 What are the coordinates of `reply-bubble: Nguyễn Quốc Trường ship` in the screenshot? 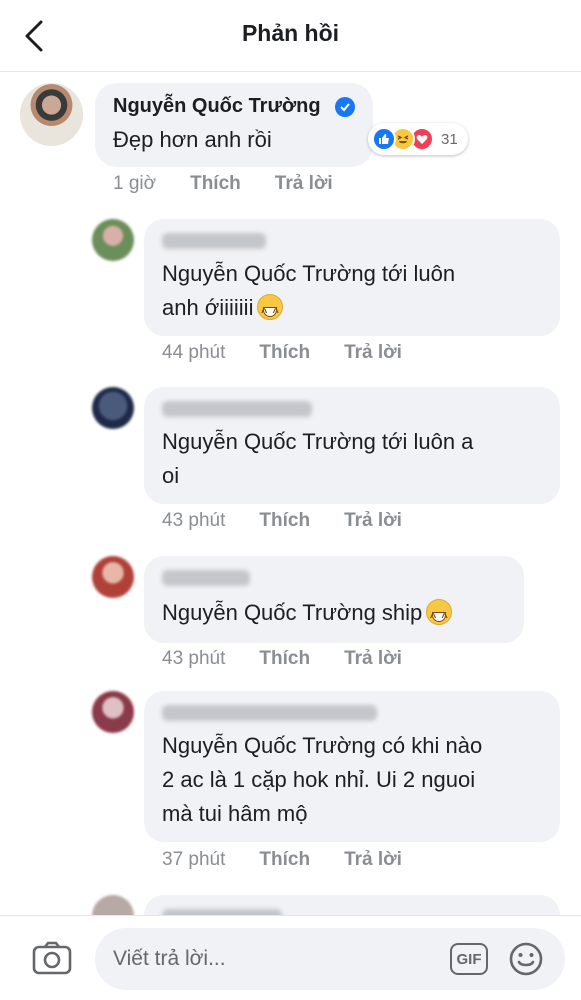 It's located at (334, 599).